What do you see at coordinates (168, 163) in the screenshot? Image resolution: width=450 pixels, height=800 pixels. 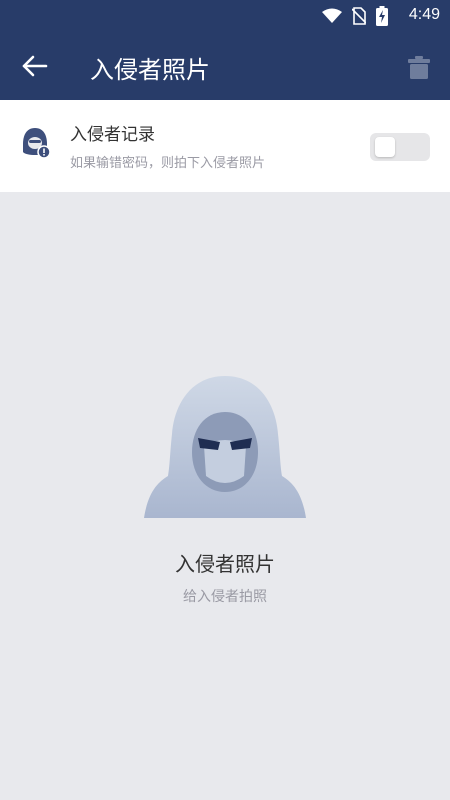 I see `setting-subtitle: 如果输错密码，则拍下入侵者照片` at bounding box center [168, 163].